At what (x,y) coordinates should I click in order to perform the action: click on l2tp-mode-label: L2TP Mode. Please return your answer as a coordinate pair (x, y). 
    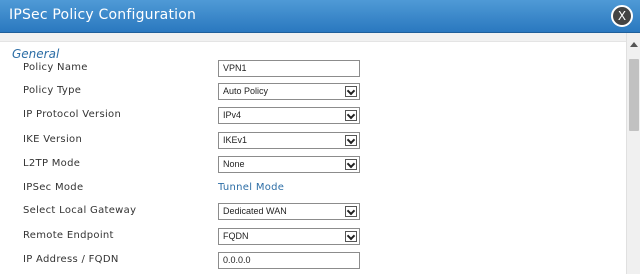
    Looking at the image, I should click on (52, 163).